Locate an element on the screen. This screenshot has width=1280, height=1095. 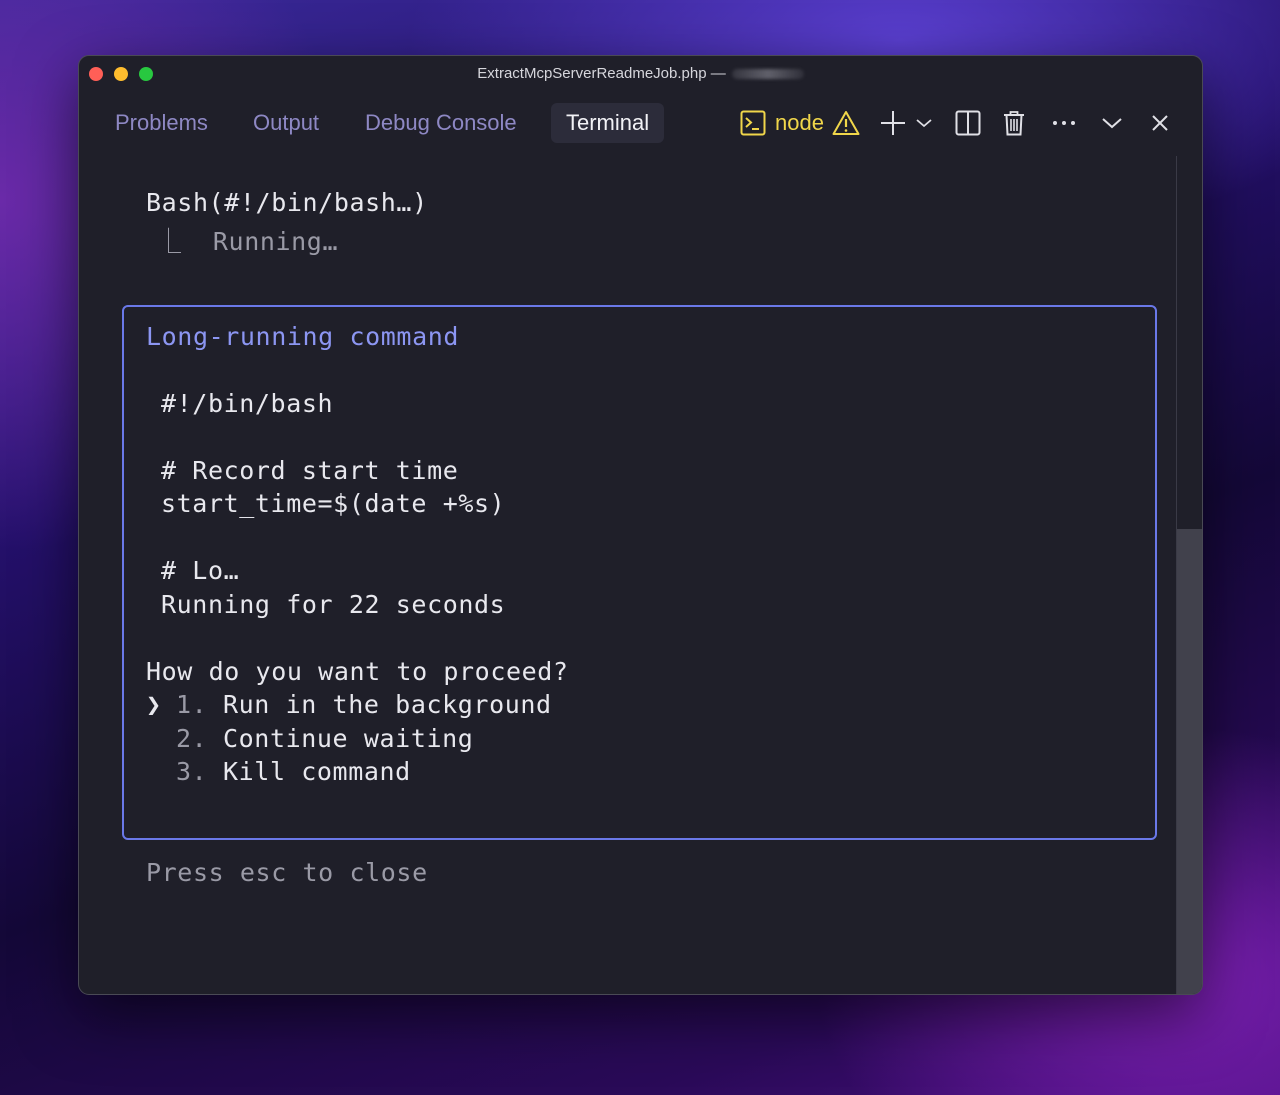
code-line: #!/bin/bash is located at coordinates (247, 403).